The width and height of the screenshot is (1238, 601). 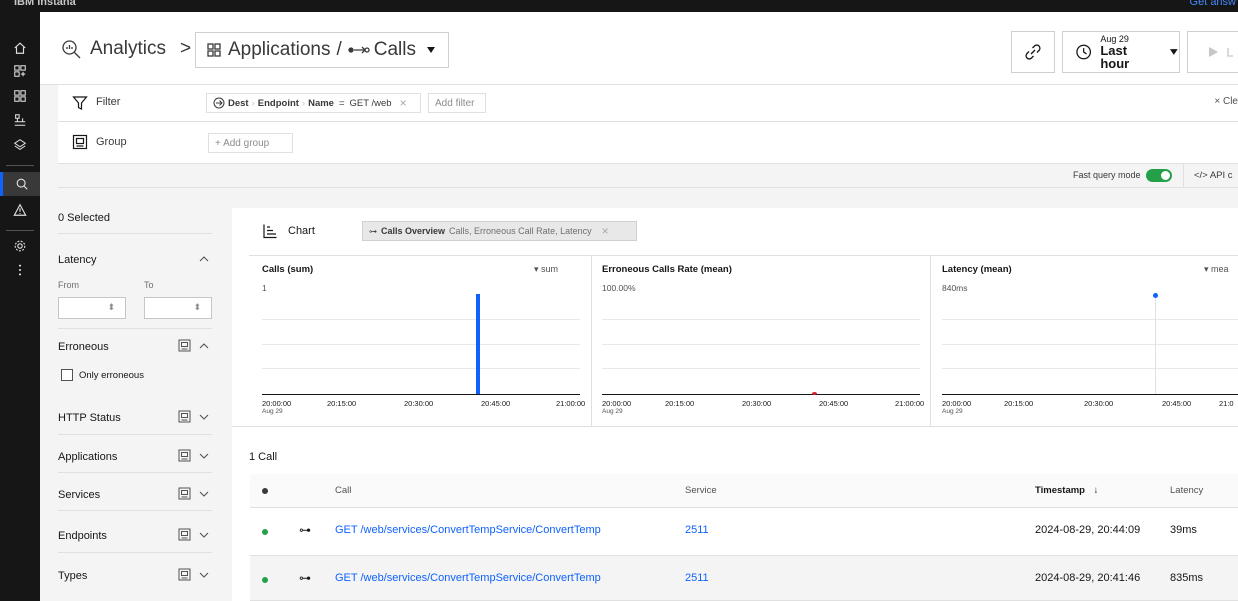 I want to click on get-answers-link: Get answ, so click(x=1213, y=4).